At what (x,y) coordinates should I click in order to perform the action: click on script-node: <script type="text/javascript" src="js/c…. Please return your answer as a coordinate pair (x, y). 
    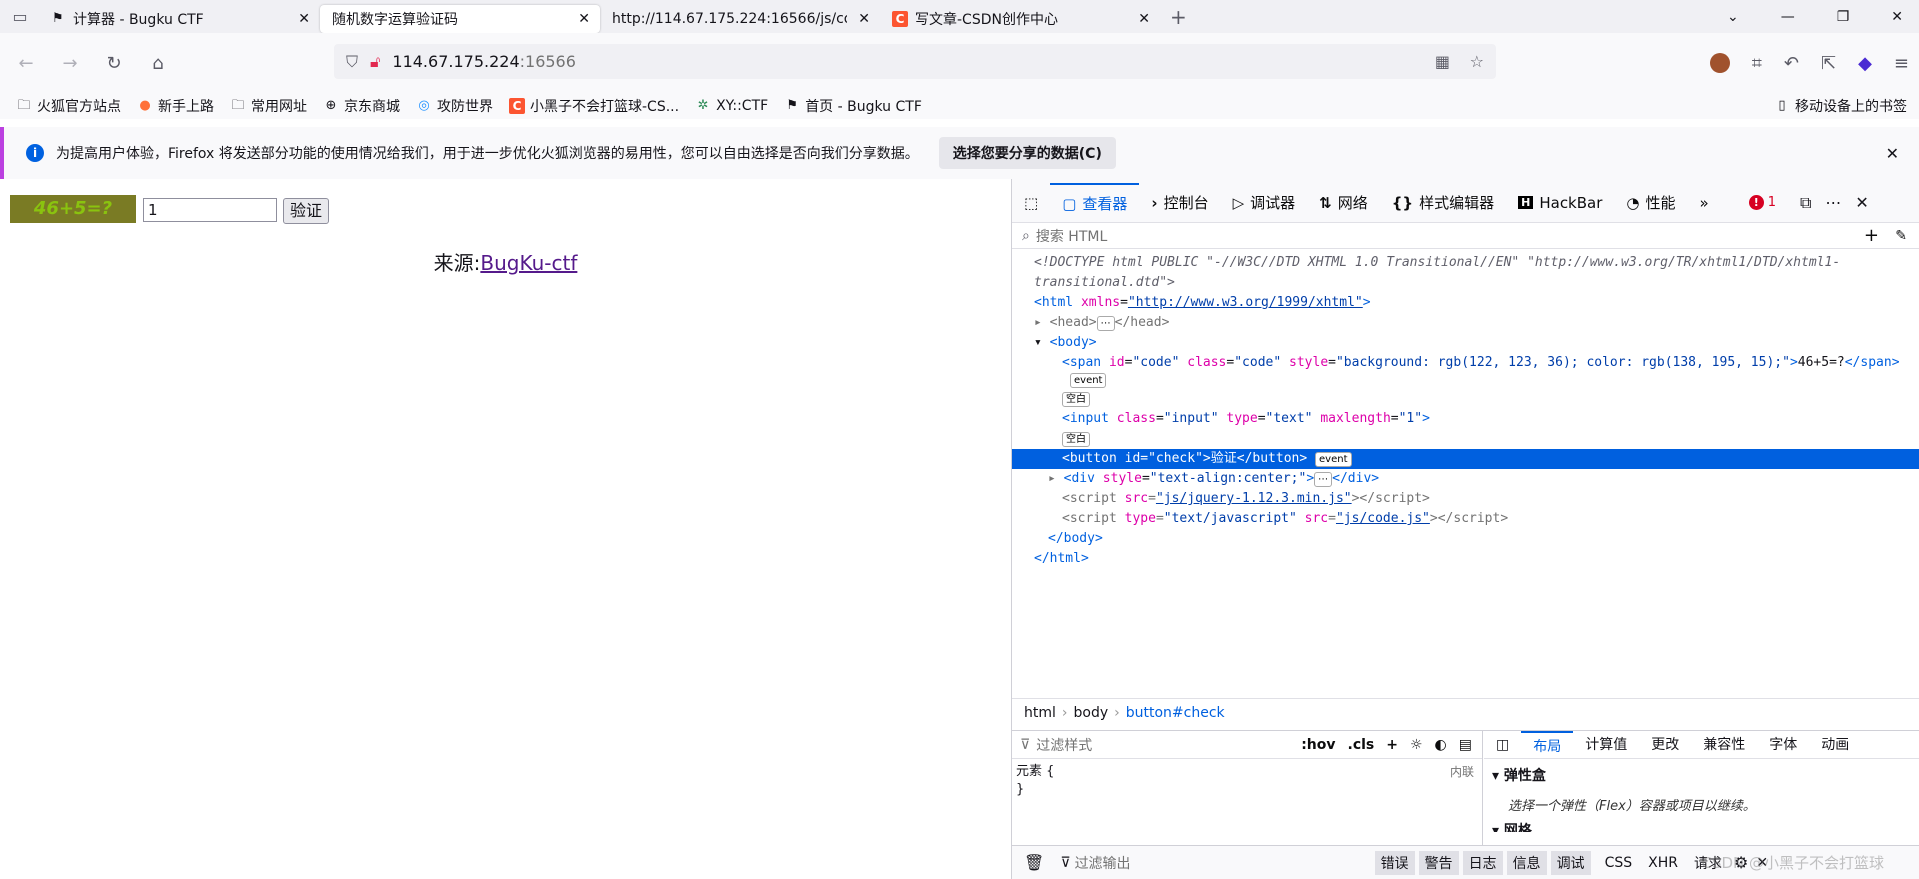
    Looking at the image, I should click on (1465, 519).